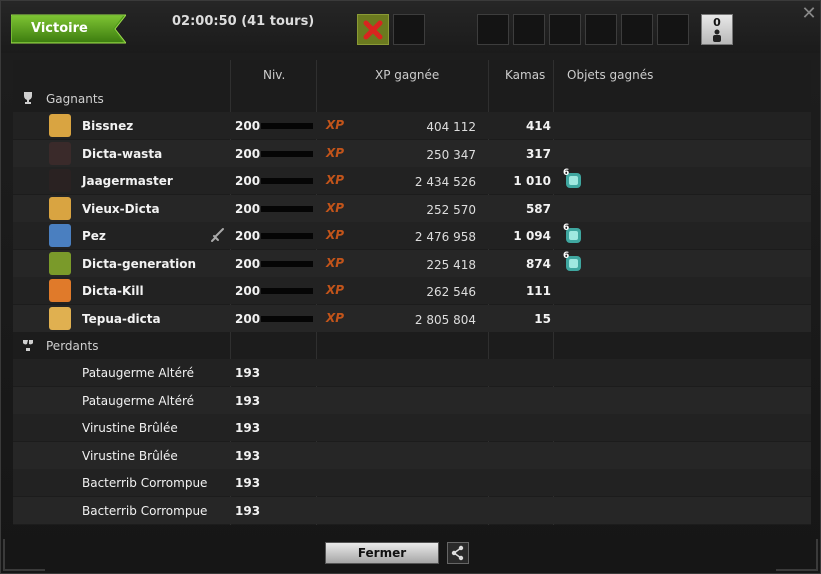 The height and width of the screenshot is (574, 821). What do you see at coordinates (121, 318) in the screenshot?
I see `player-name: Tepua-dicta` at bounding box center [121, 318].